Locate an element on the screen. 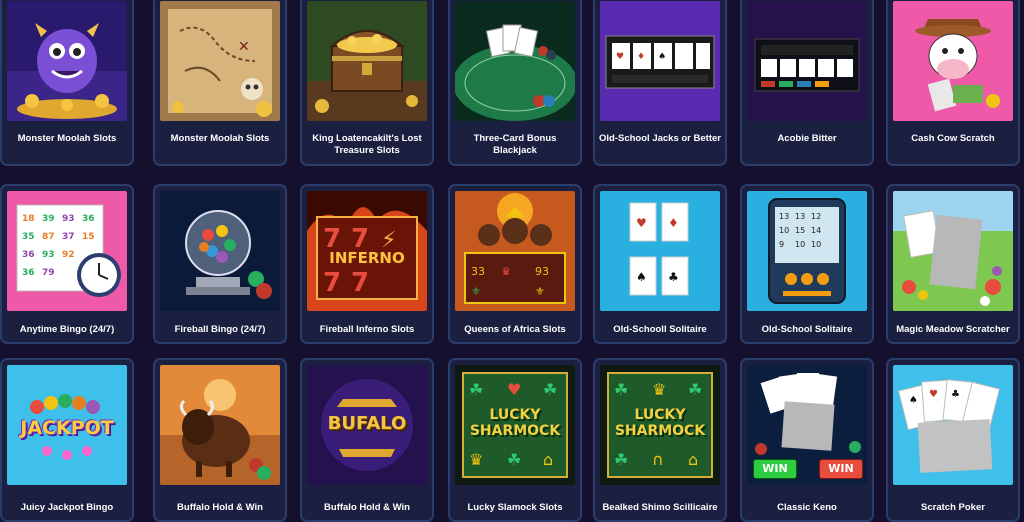 The width and height of the screenshot is (1024, 522). inferno-logo-text: INFERNO is located at coordinates (367, 258).